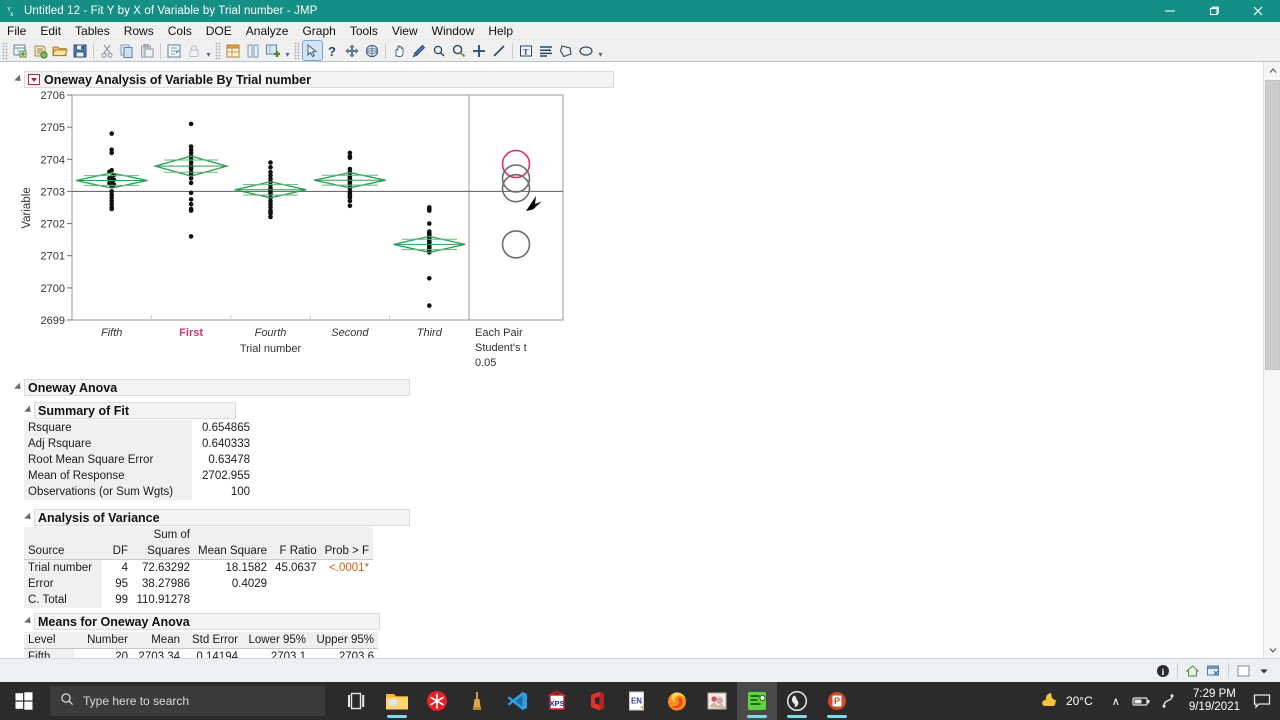 Image resolution: width=1280 pixels, height=720 pixels. I want to click on open-icon, so click(60, 50).